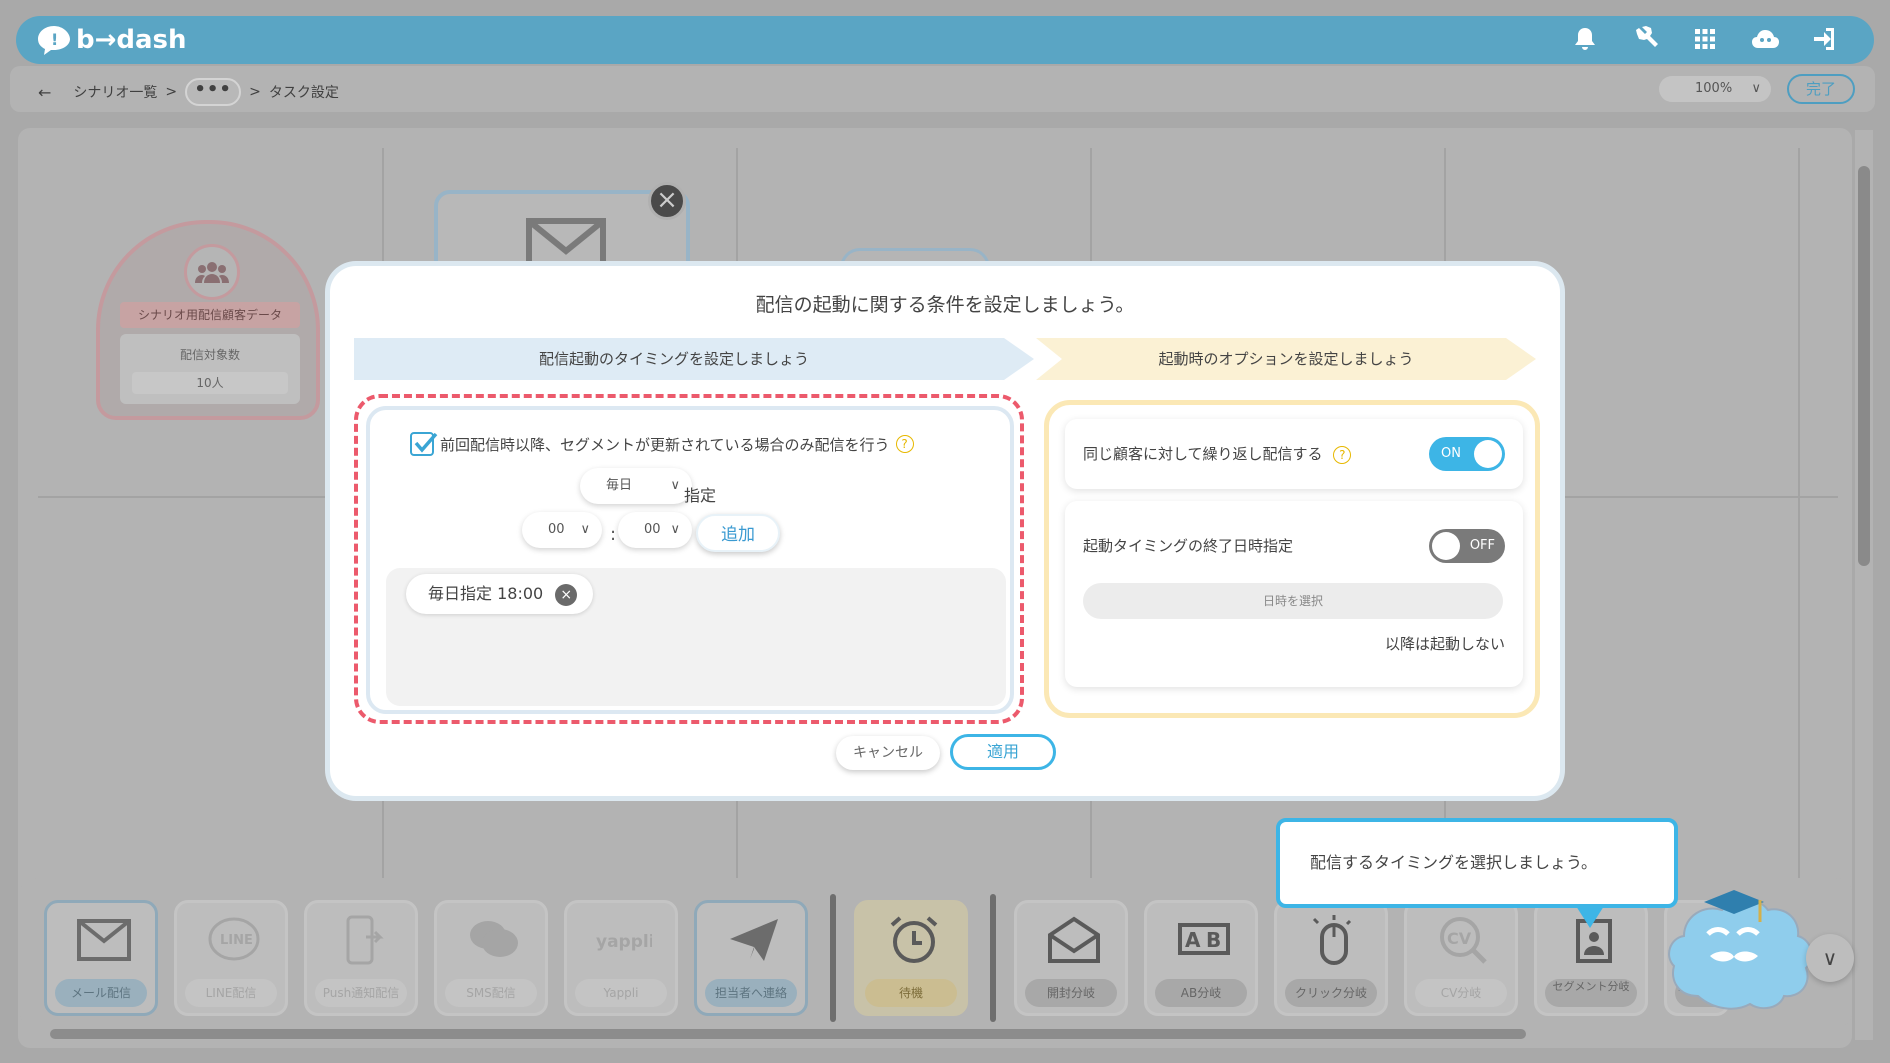 This screenshot has width=1890, height=1063. What do you see at coordinates (667, 201) in the screenshot?
I see `close-icon: ×` at bounding box center [667, 201].